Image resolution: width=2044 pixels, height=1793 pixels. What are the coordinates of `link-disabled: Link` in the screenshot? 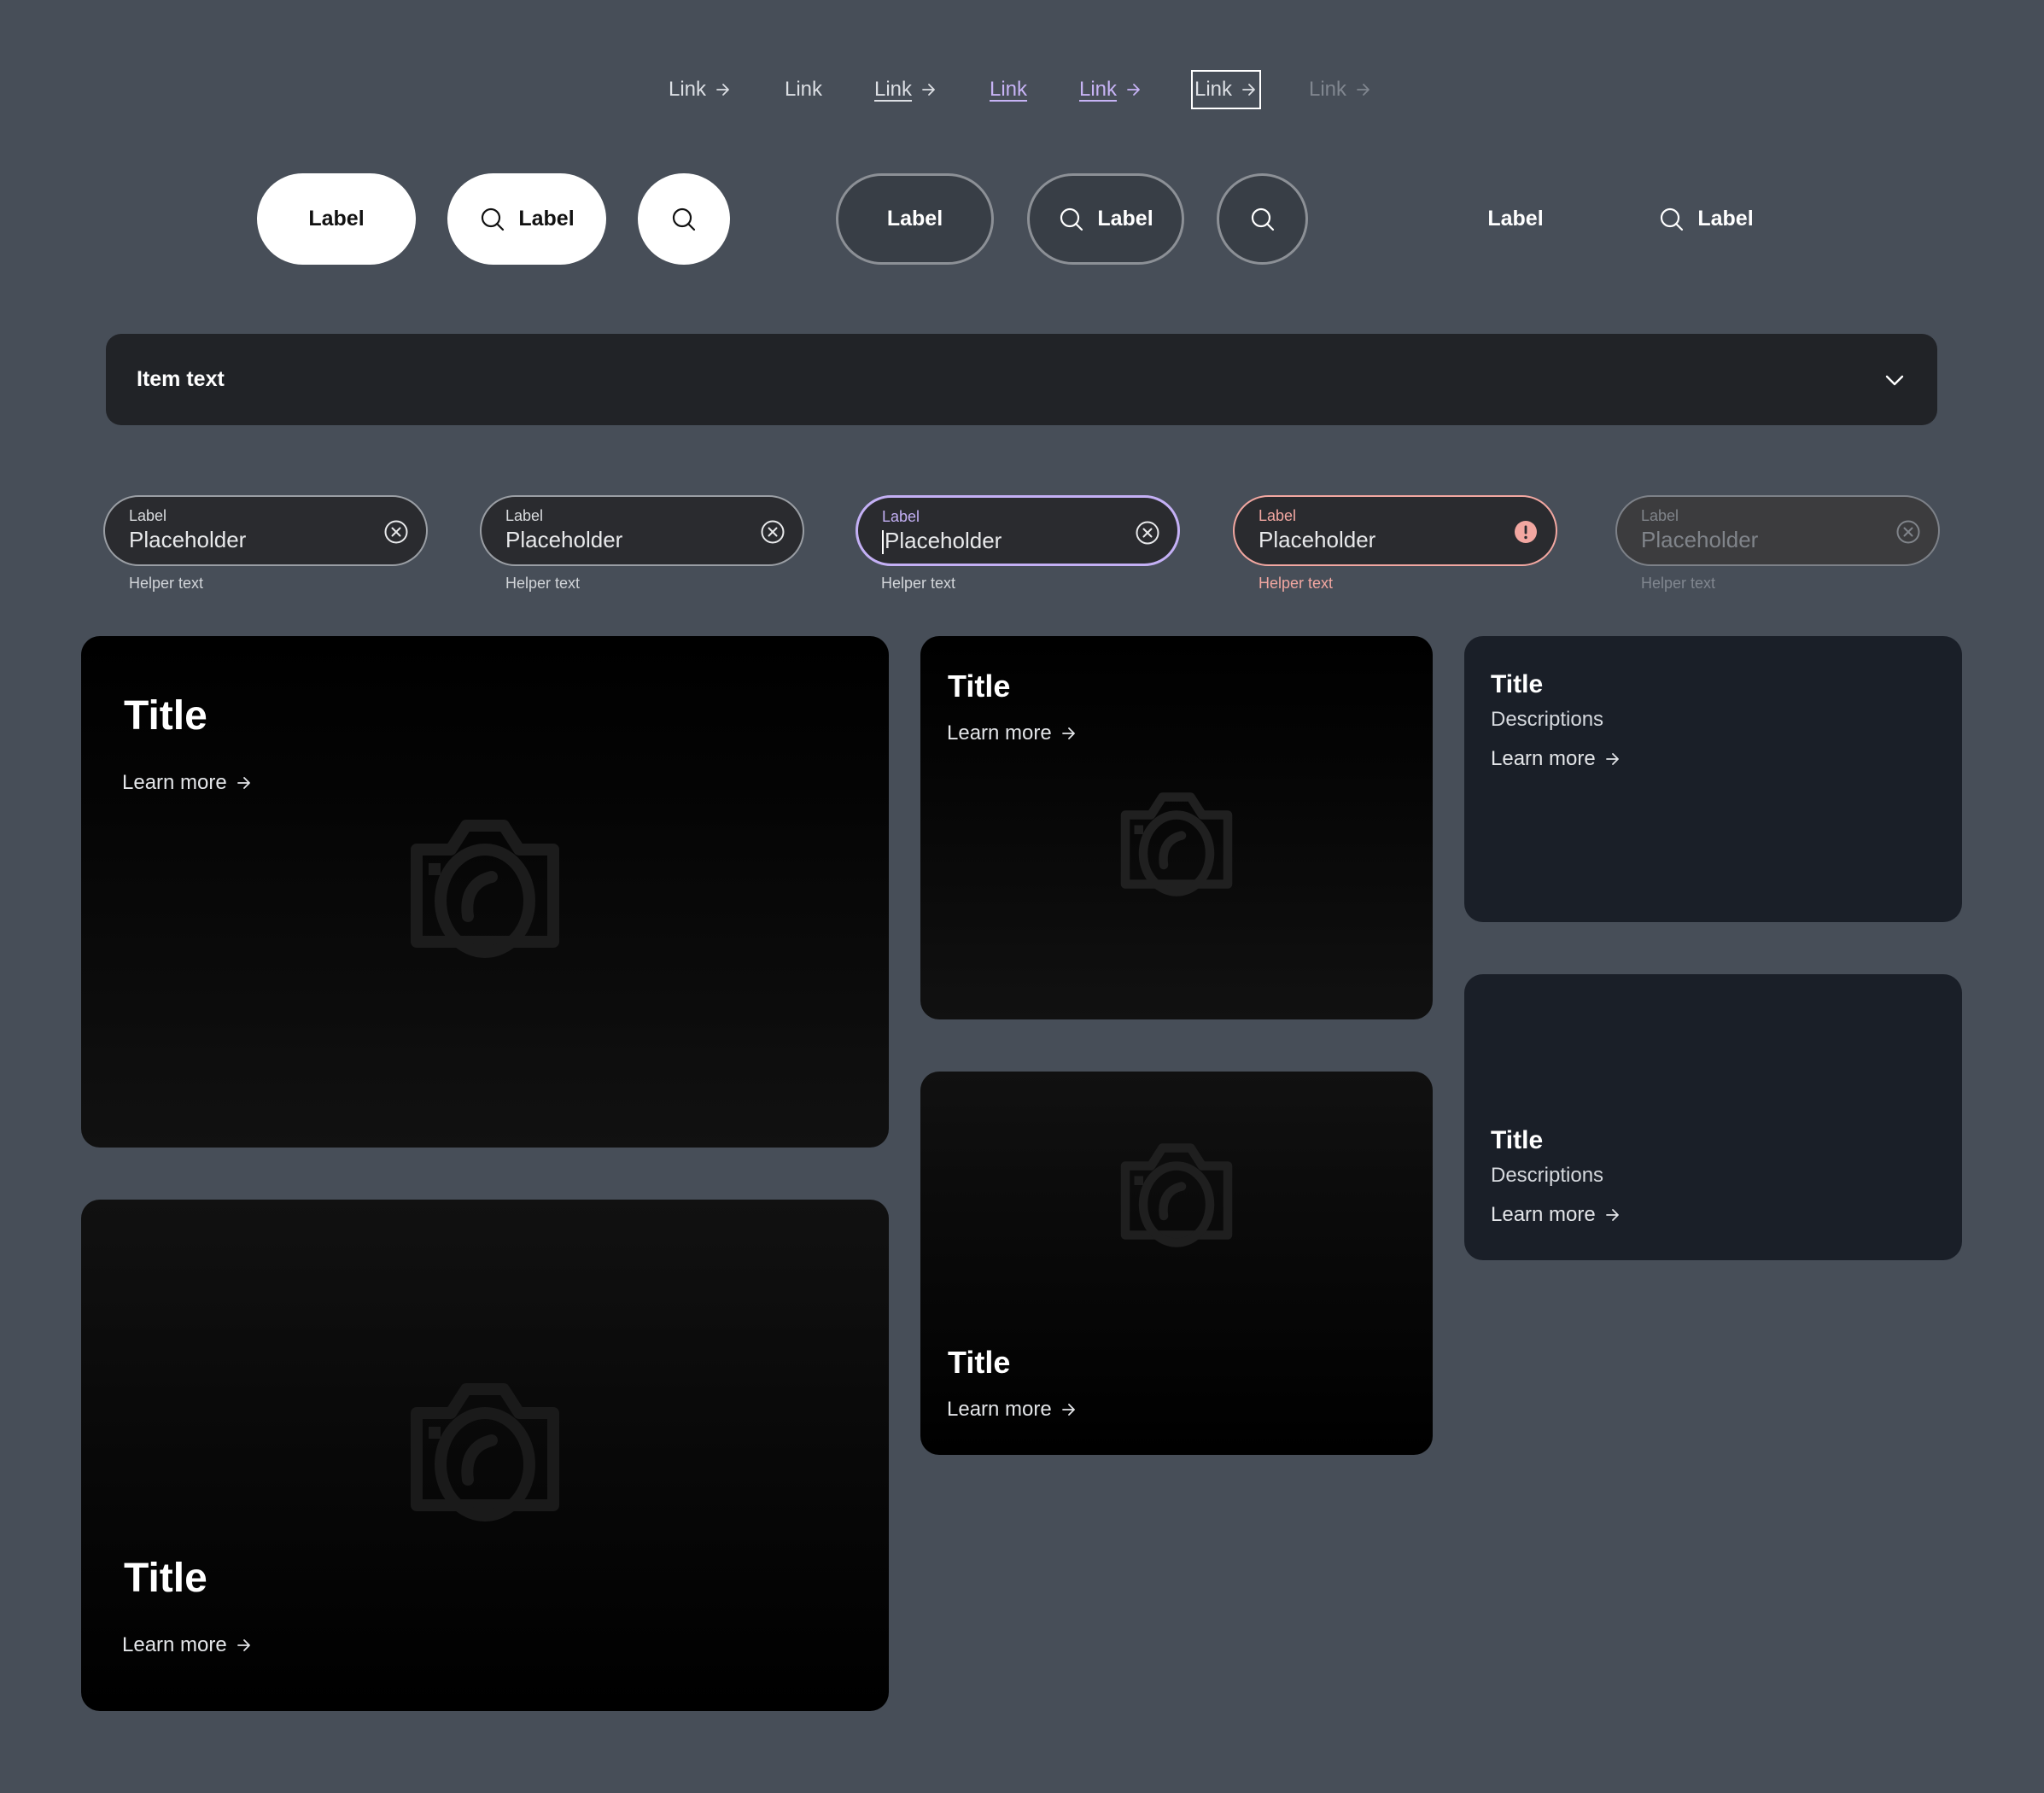 It's located at (1340, 90).